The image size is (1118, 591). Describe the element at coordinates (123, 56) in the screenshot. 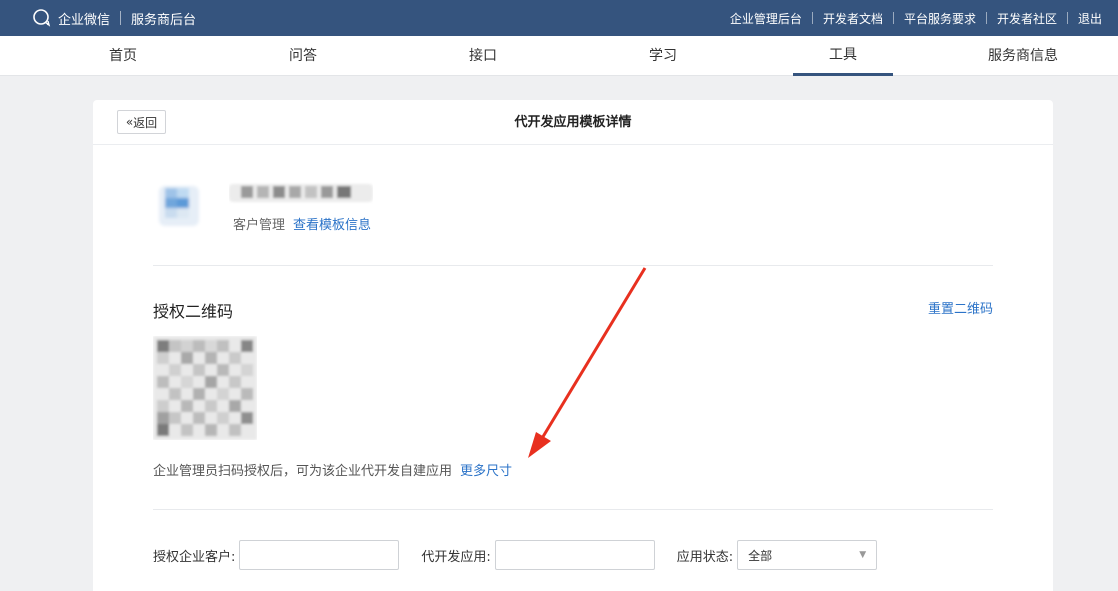

I see `tab-home: 首页` at that location.